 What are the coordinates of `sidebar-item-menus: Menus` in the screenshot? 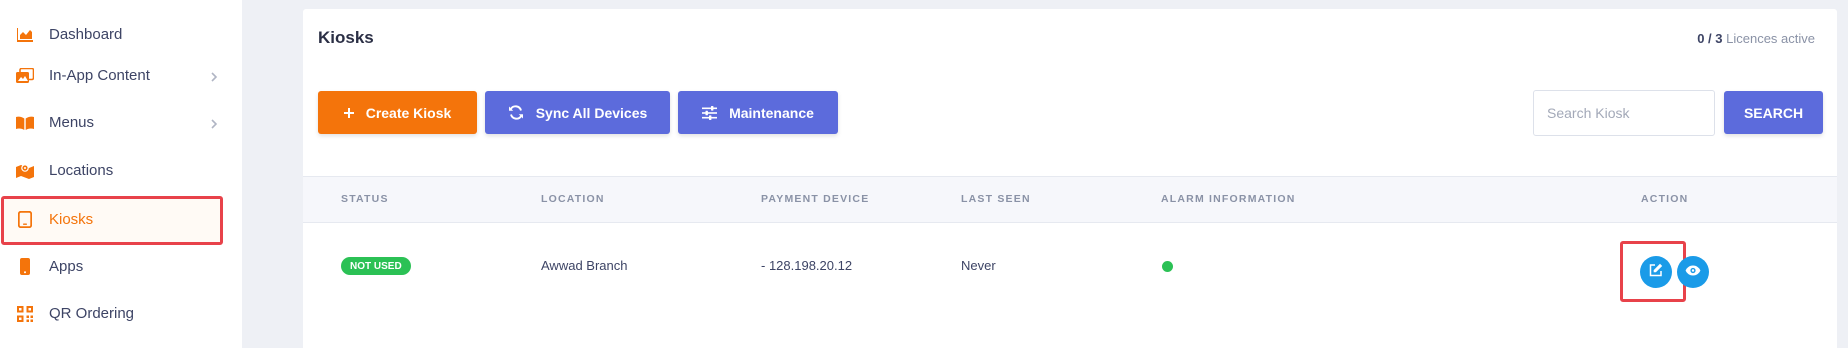 It's located at (117, 122).